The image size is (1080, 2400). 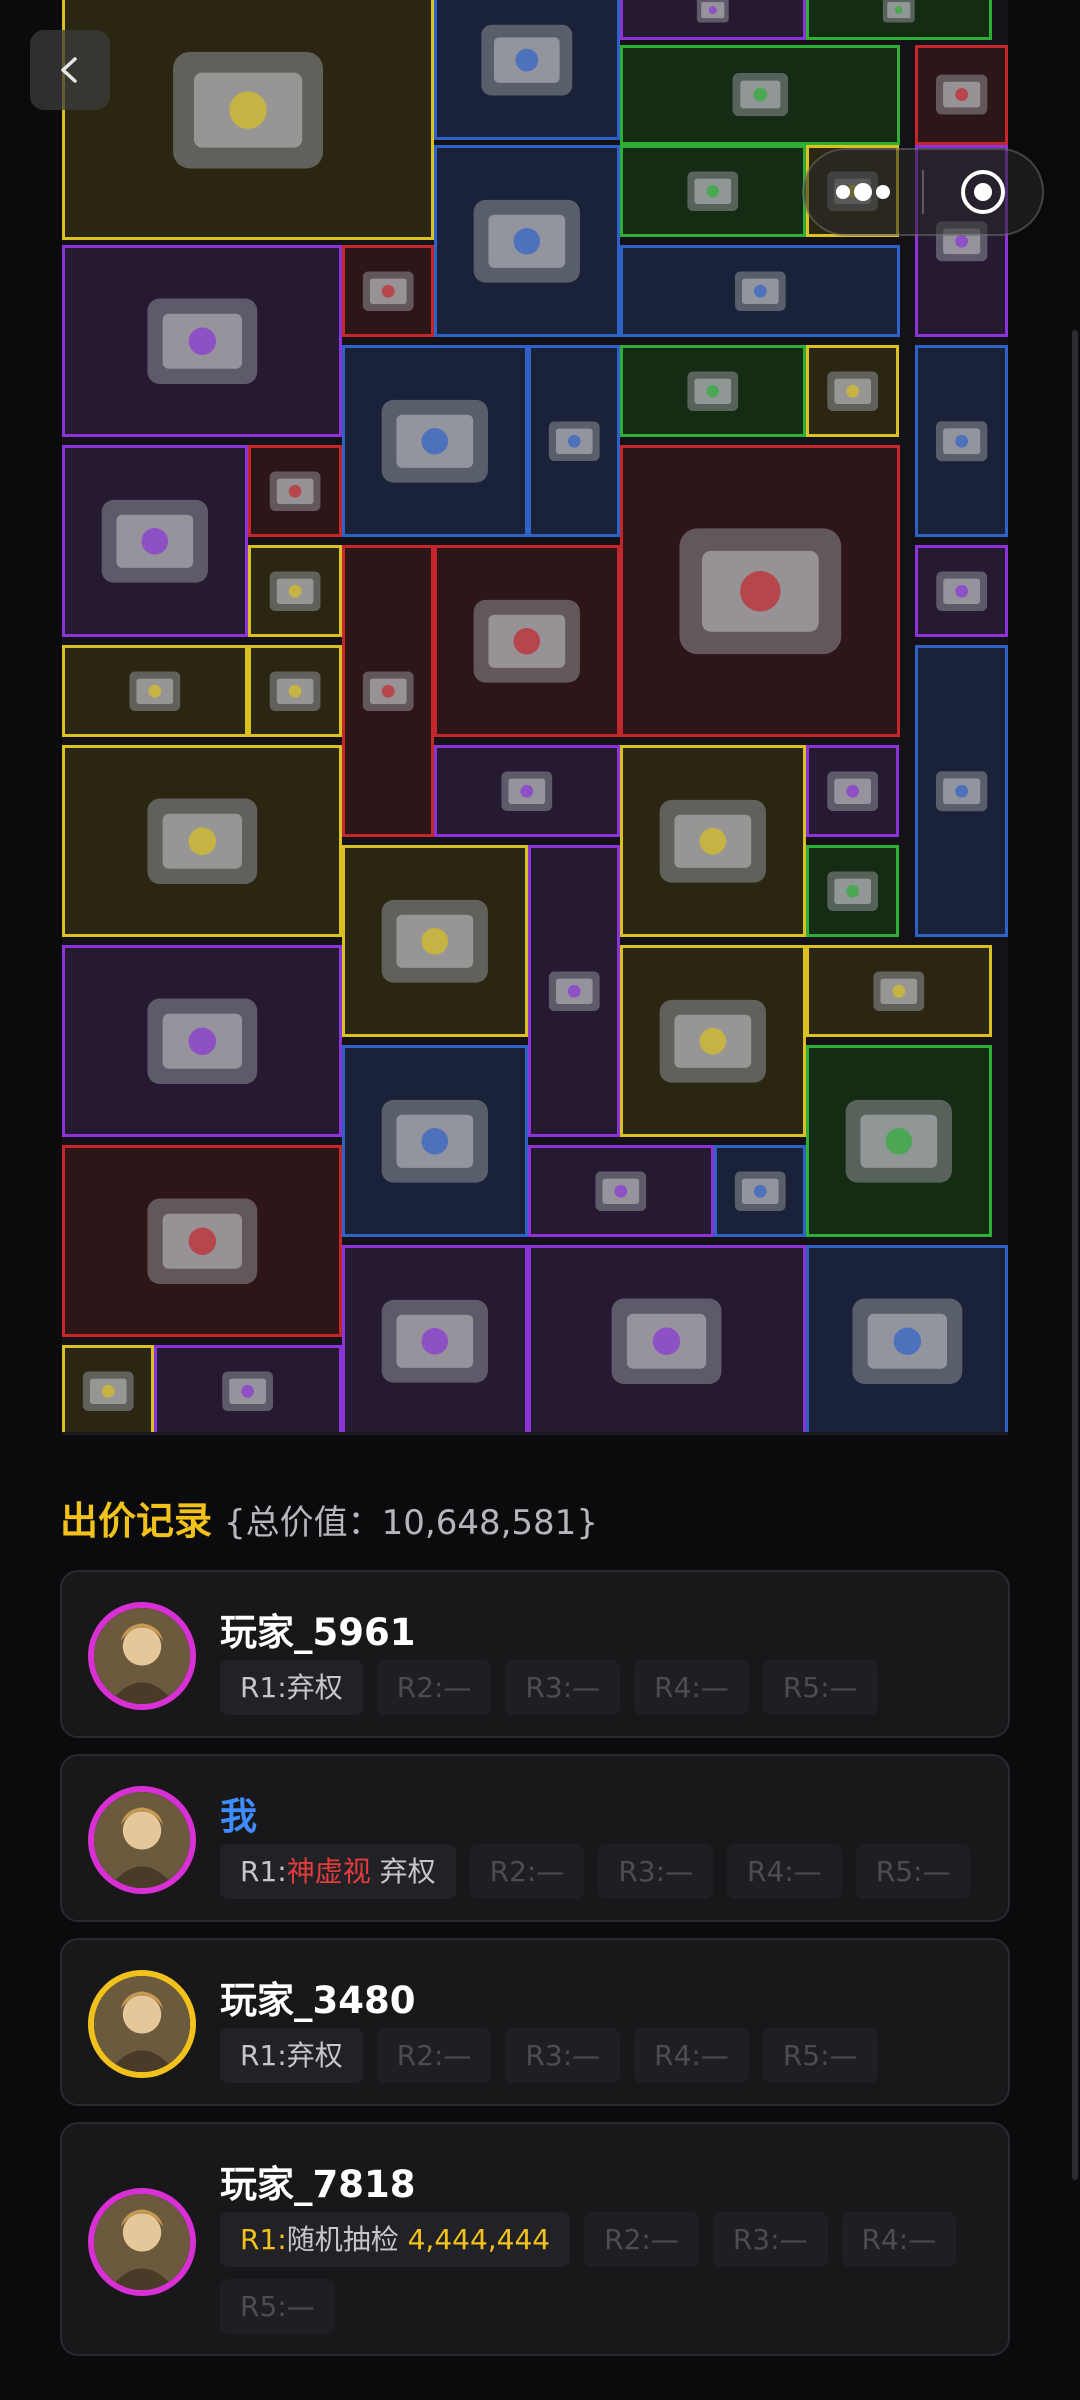 I want to click on camera-icon, so click(x=713, y=841).